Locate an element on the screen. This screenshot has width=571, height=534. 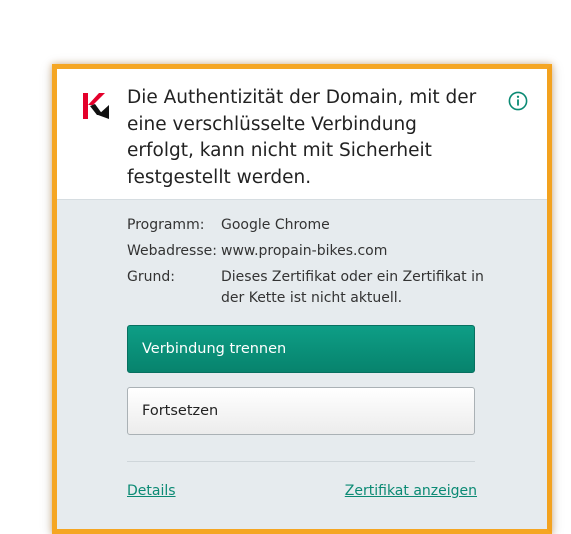
disconnect-button: Verbindung trennen is located at coordinates (301, 349).